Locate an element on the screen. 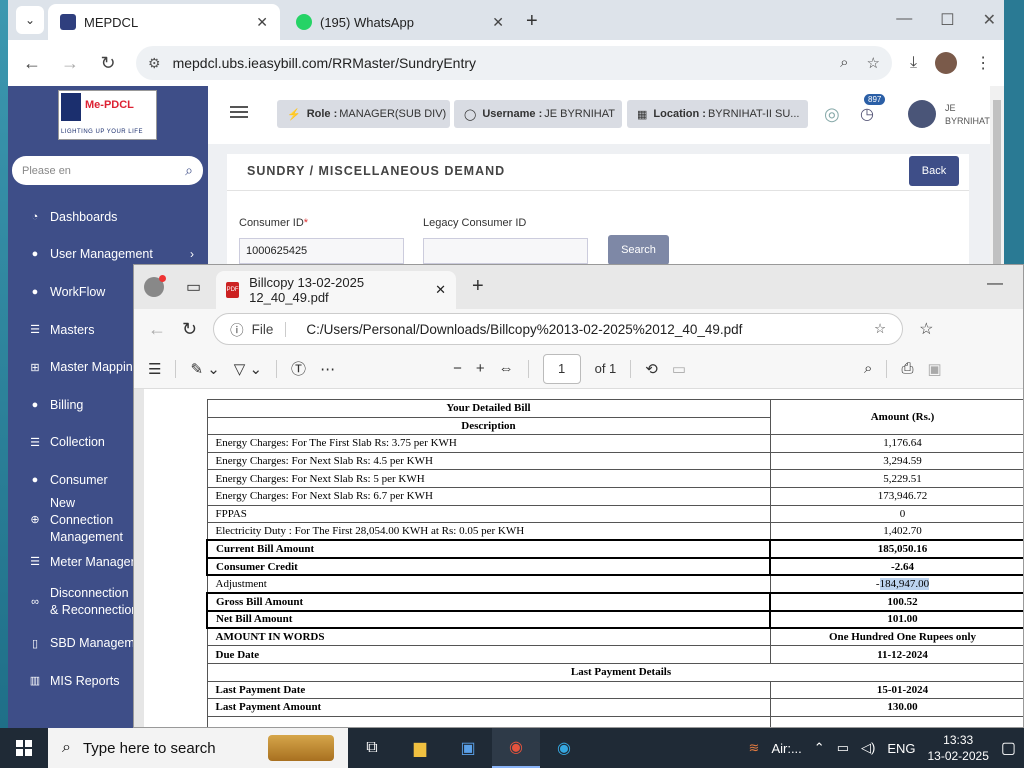  row-amount is located at coordinates (896, 721).